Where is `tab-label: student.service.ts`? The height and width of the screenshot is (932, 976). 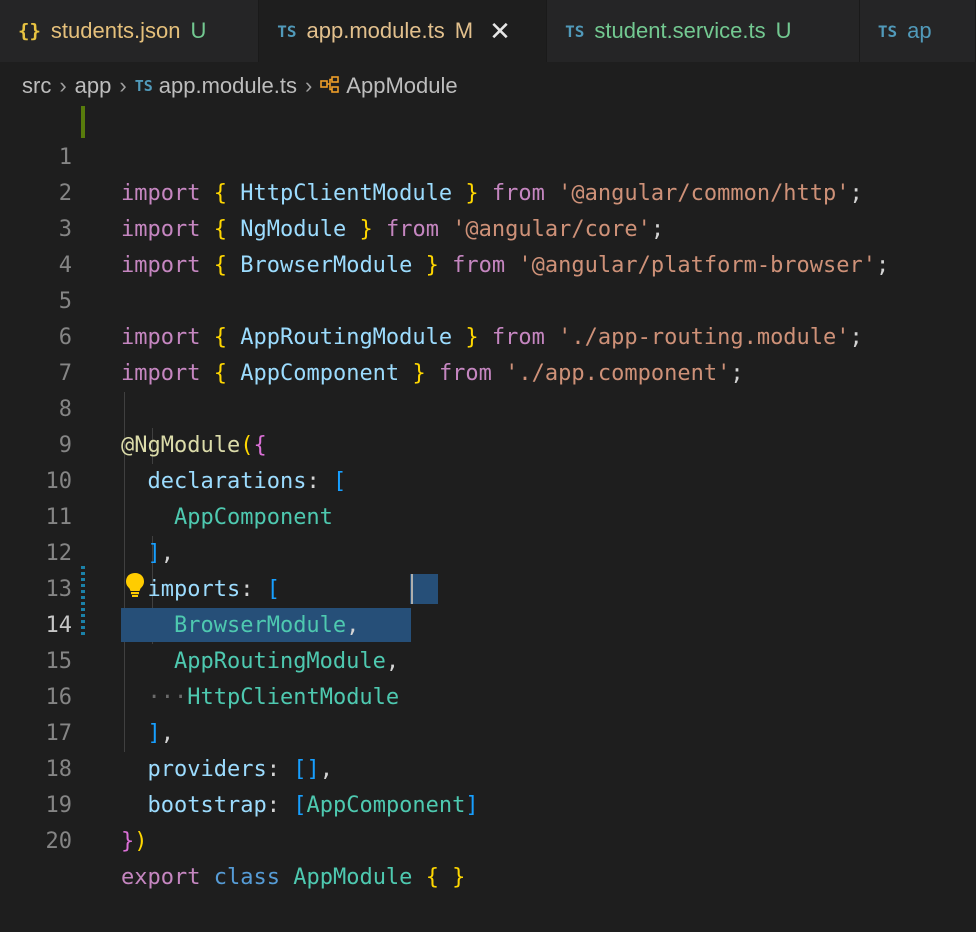
tab-label: student.service.ts is located at coordinates (680, 30).